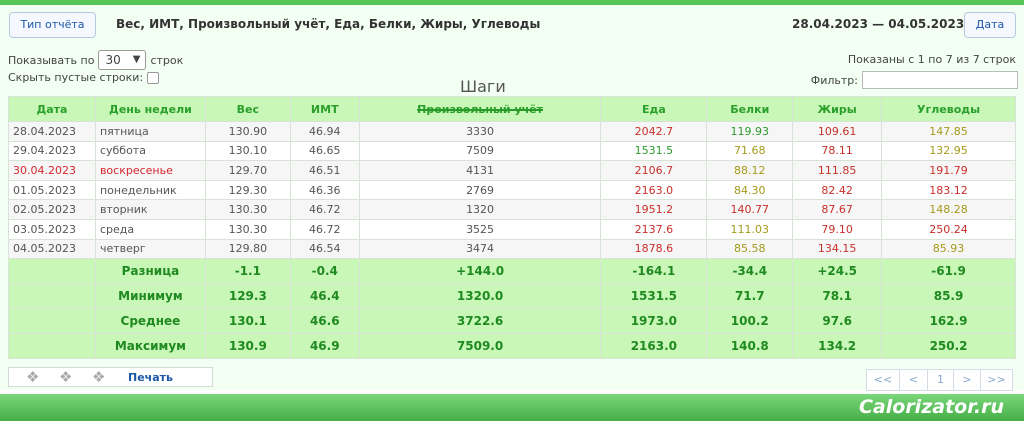 The image size is (1024, 427). I want to click on summary-cell: 140.8, so click(750, 346).